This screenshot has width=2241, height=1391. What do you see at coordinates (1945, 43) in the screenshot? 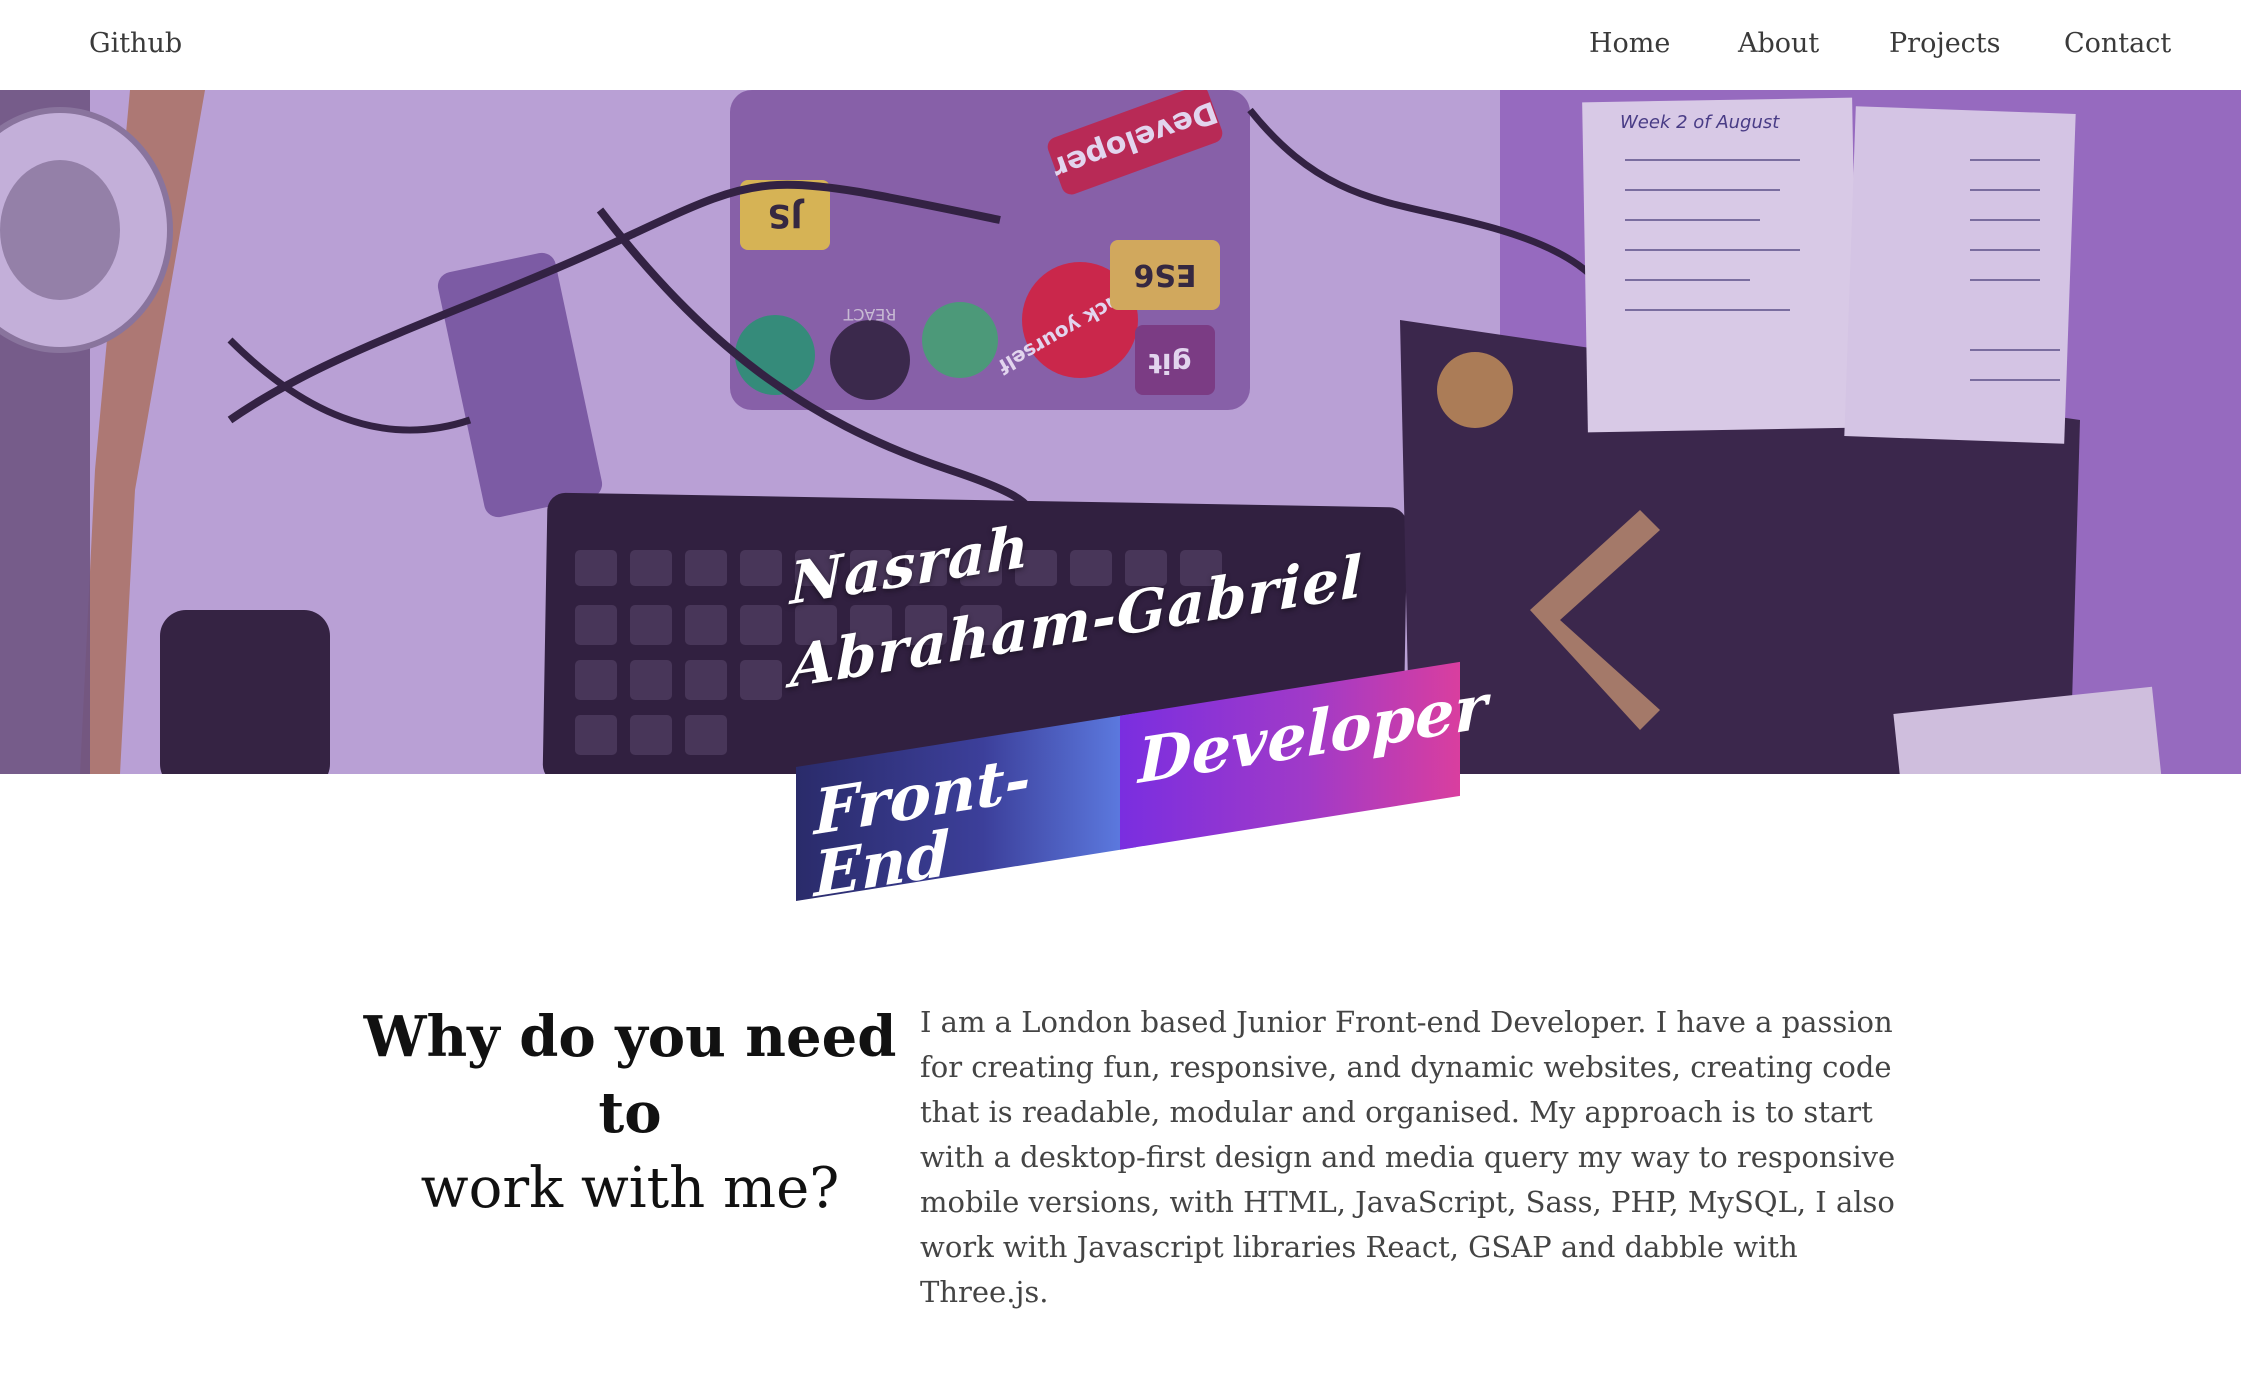
I see `nav-projects: Projects` at bounding box center [1945, 43].